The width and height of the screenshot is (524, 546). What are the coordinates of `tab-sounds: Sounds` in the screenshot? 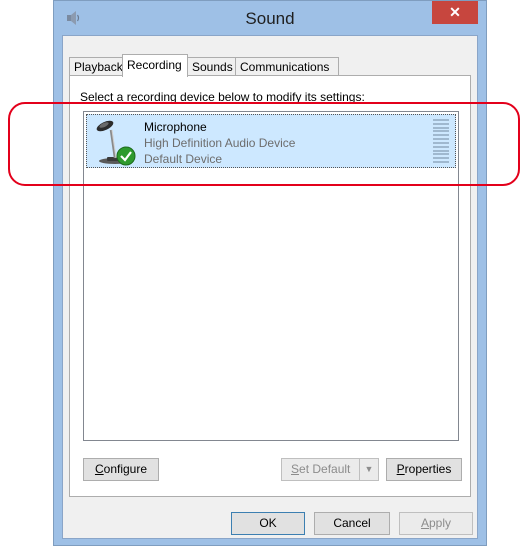 It's located at (211, 66).